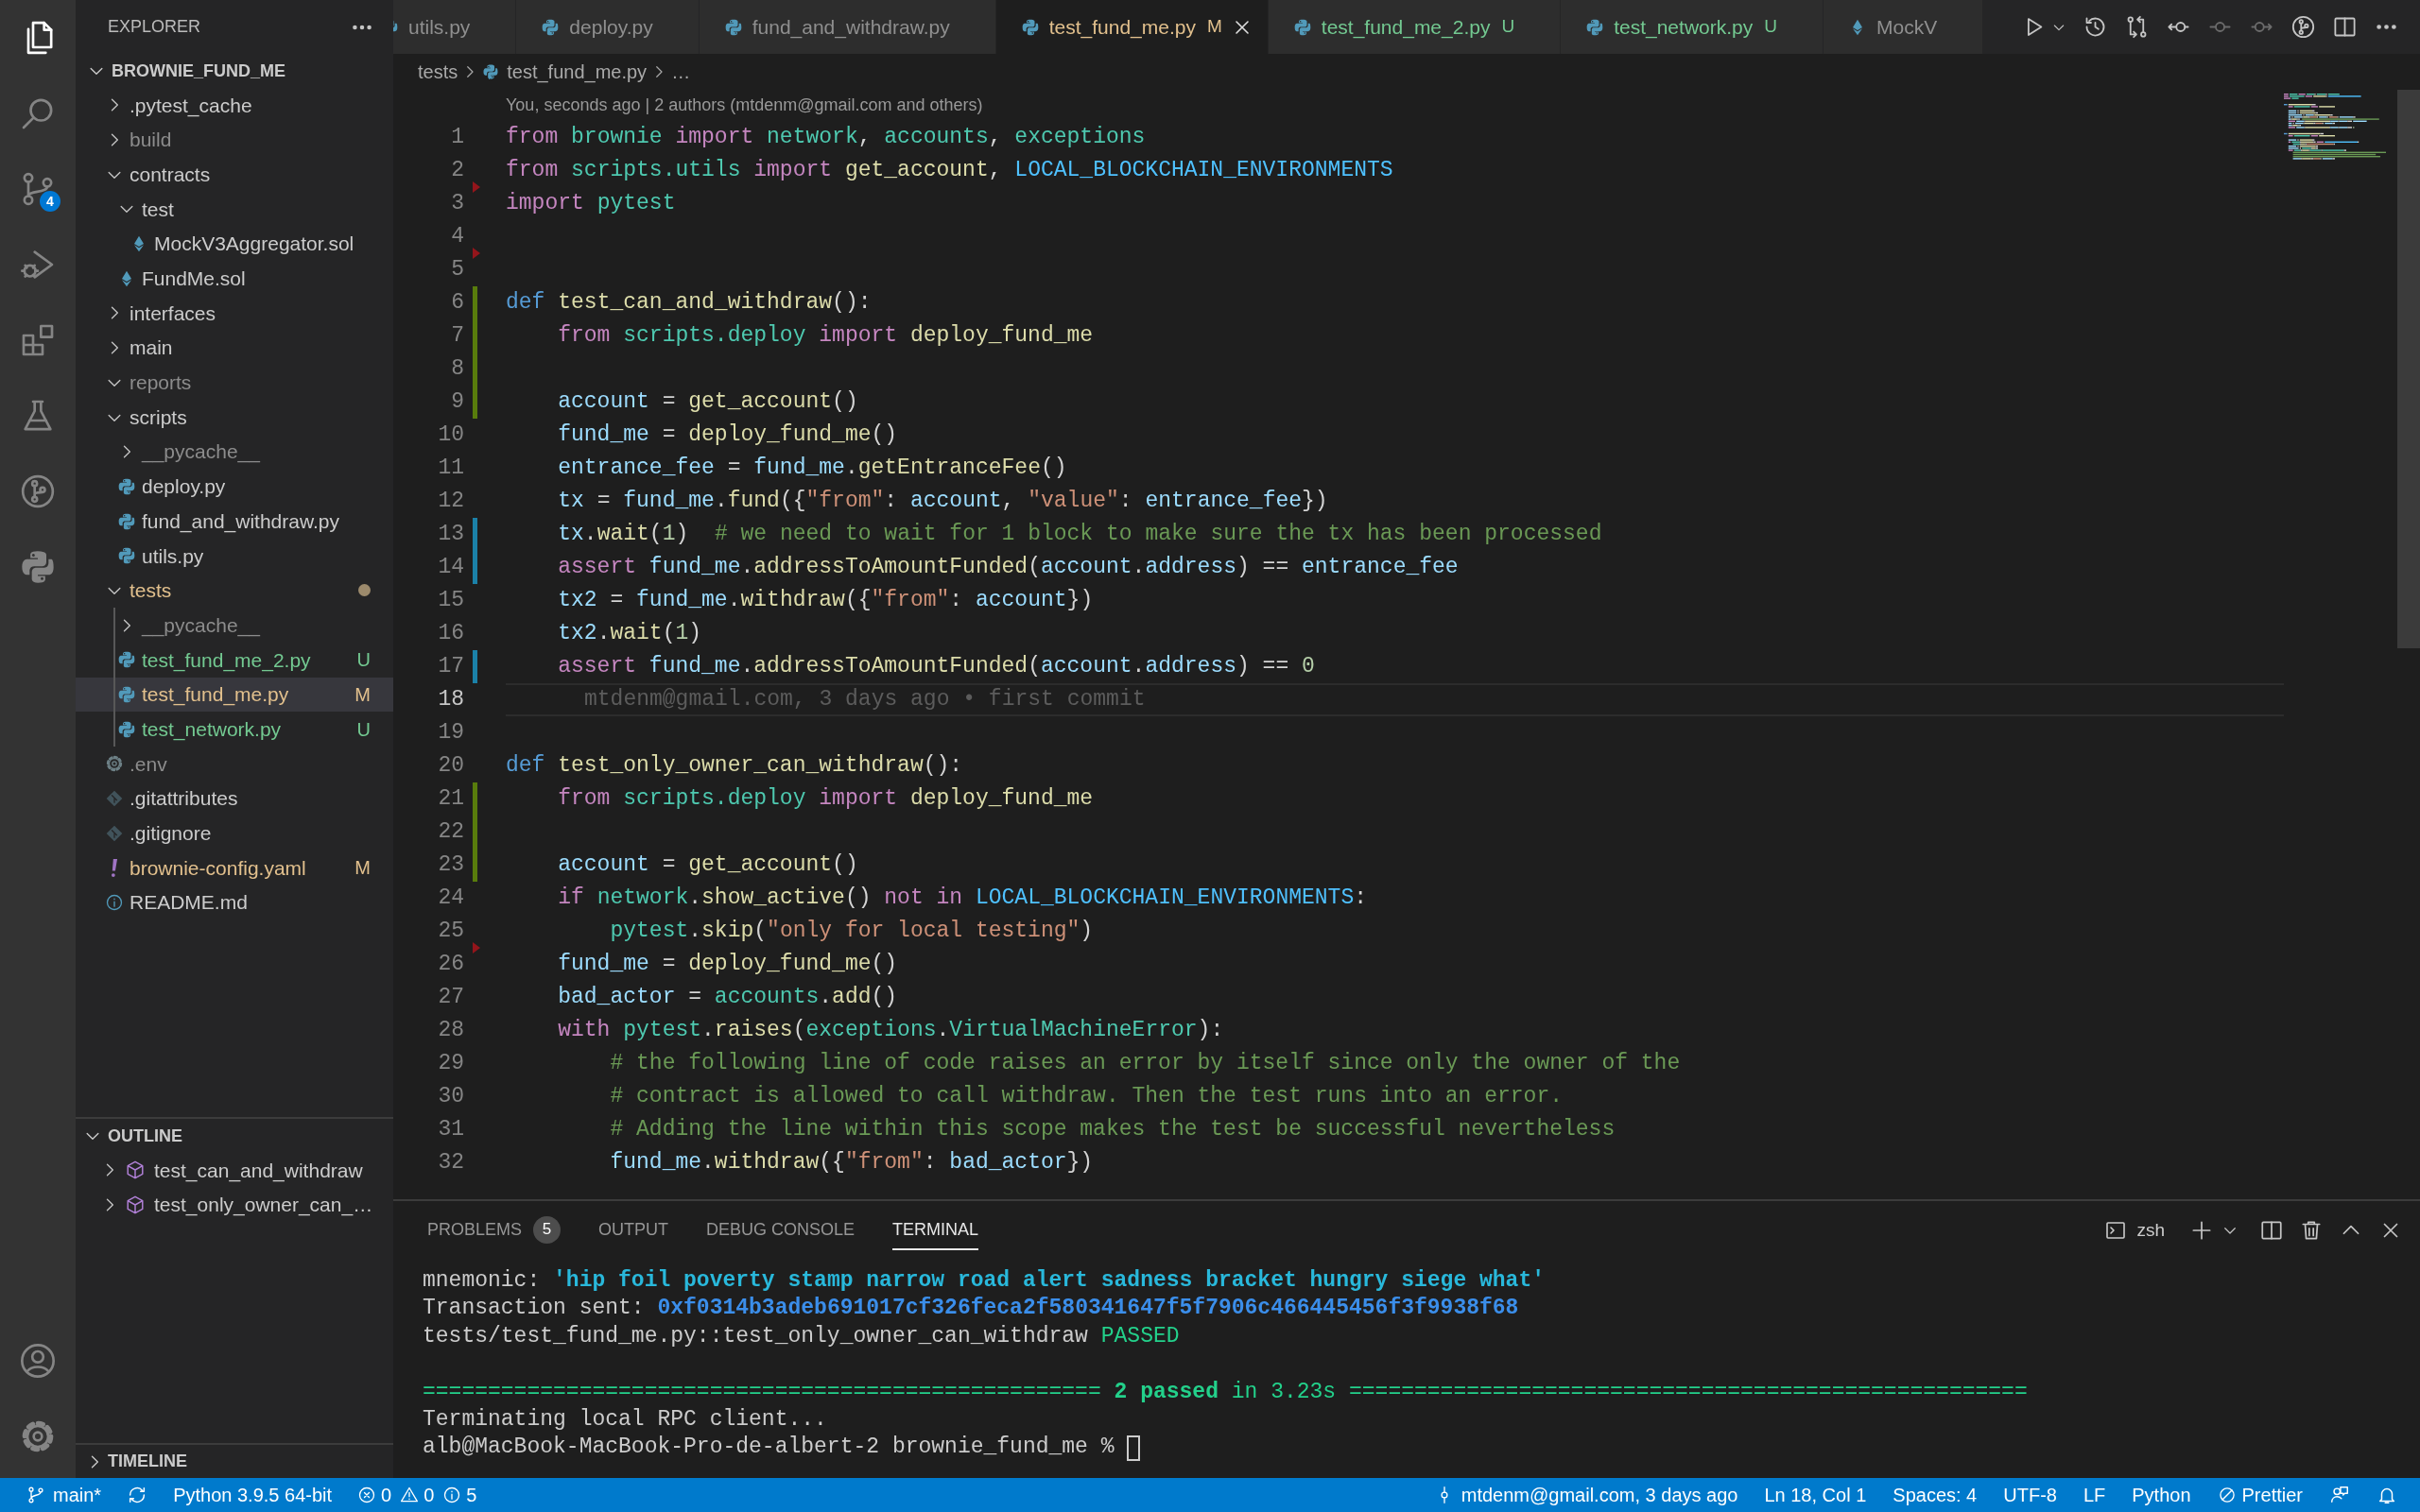  I want to click on code-line: # the following line of code raises an error by itself since only the owner of the, so click(1145, 1064).